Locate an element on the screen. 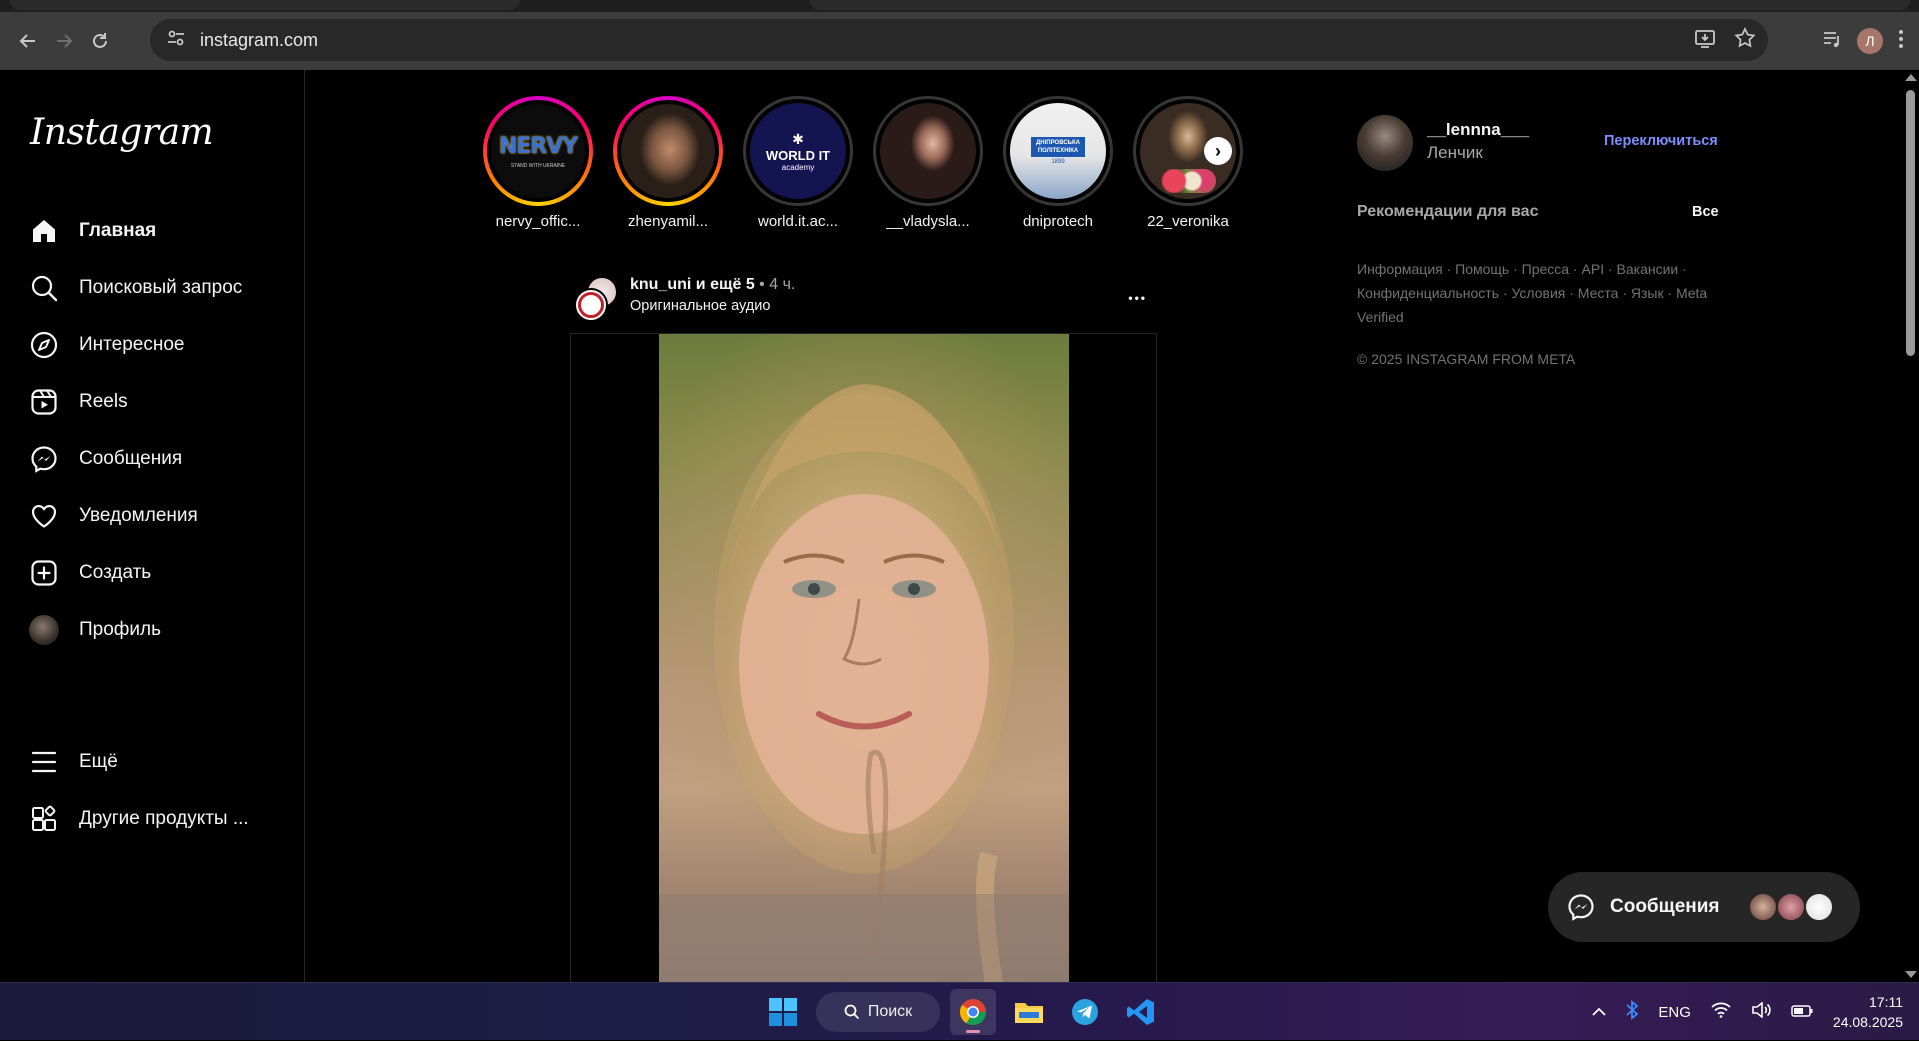  language-indicator: ENG is located at coordinates (1674, 1012).